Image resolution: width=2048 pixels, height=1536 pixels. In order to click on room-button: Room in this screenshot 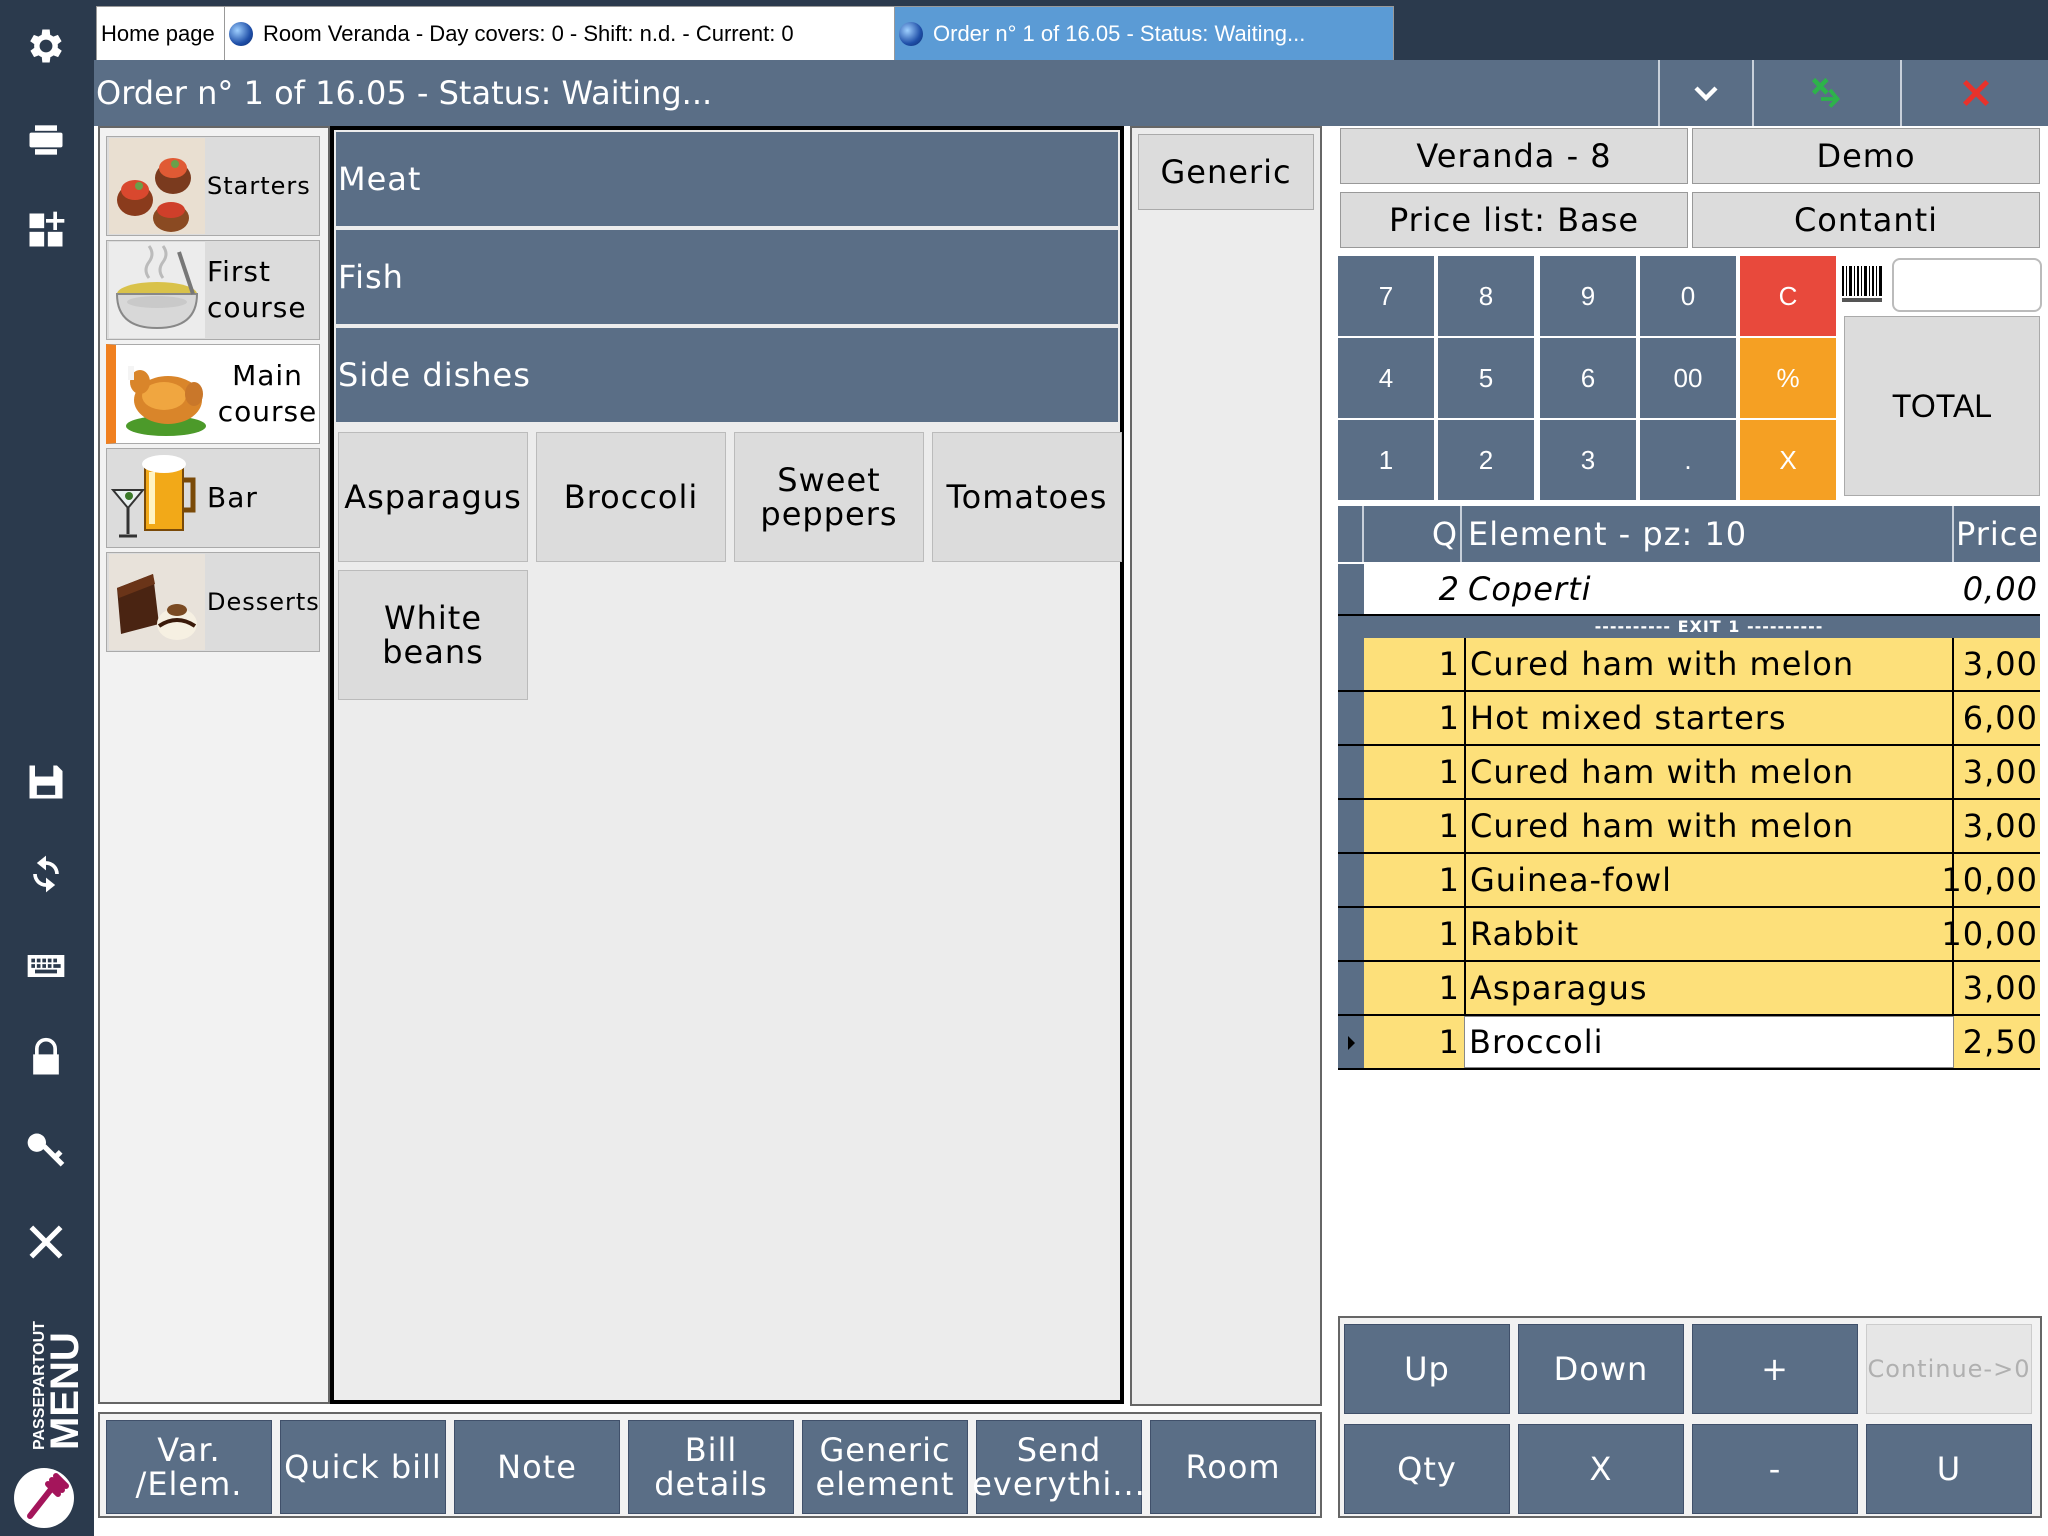, I will do `click(1233, 1467)`.